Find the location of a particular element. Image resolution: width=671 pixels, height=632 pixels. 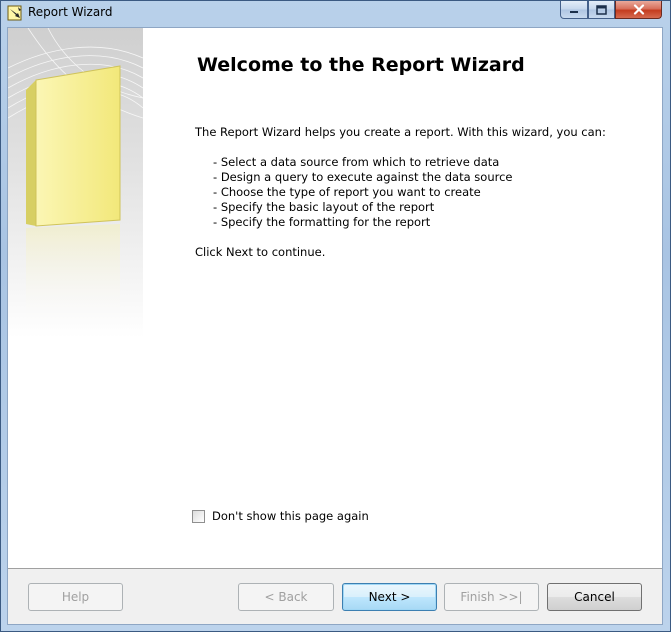

list-item: Specify the basic layout of the report is located at coordinates (363, 207).